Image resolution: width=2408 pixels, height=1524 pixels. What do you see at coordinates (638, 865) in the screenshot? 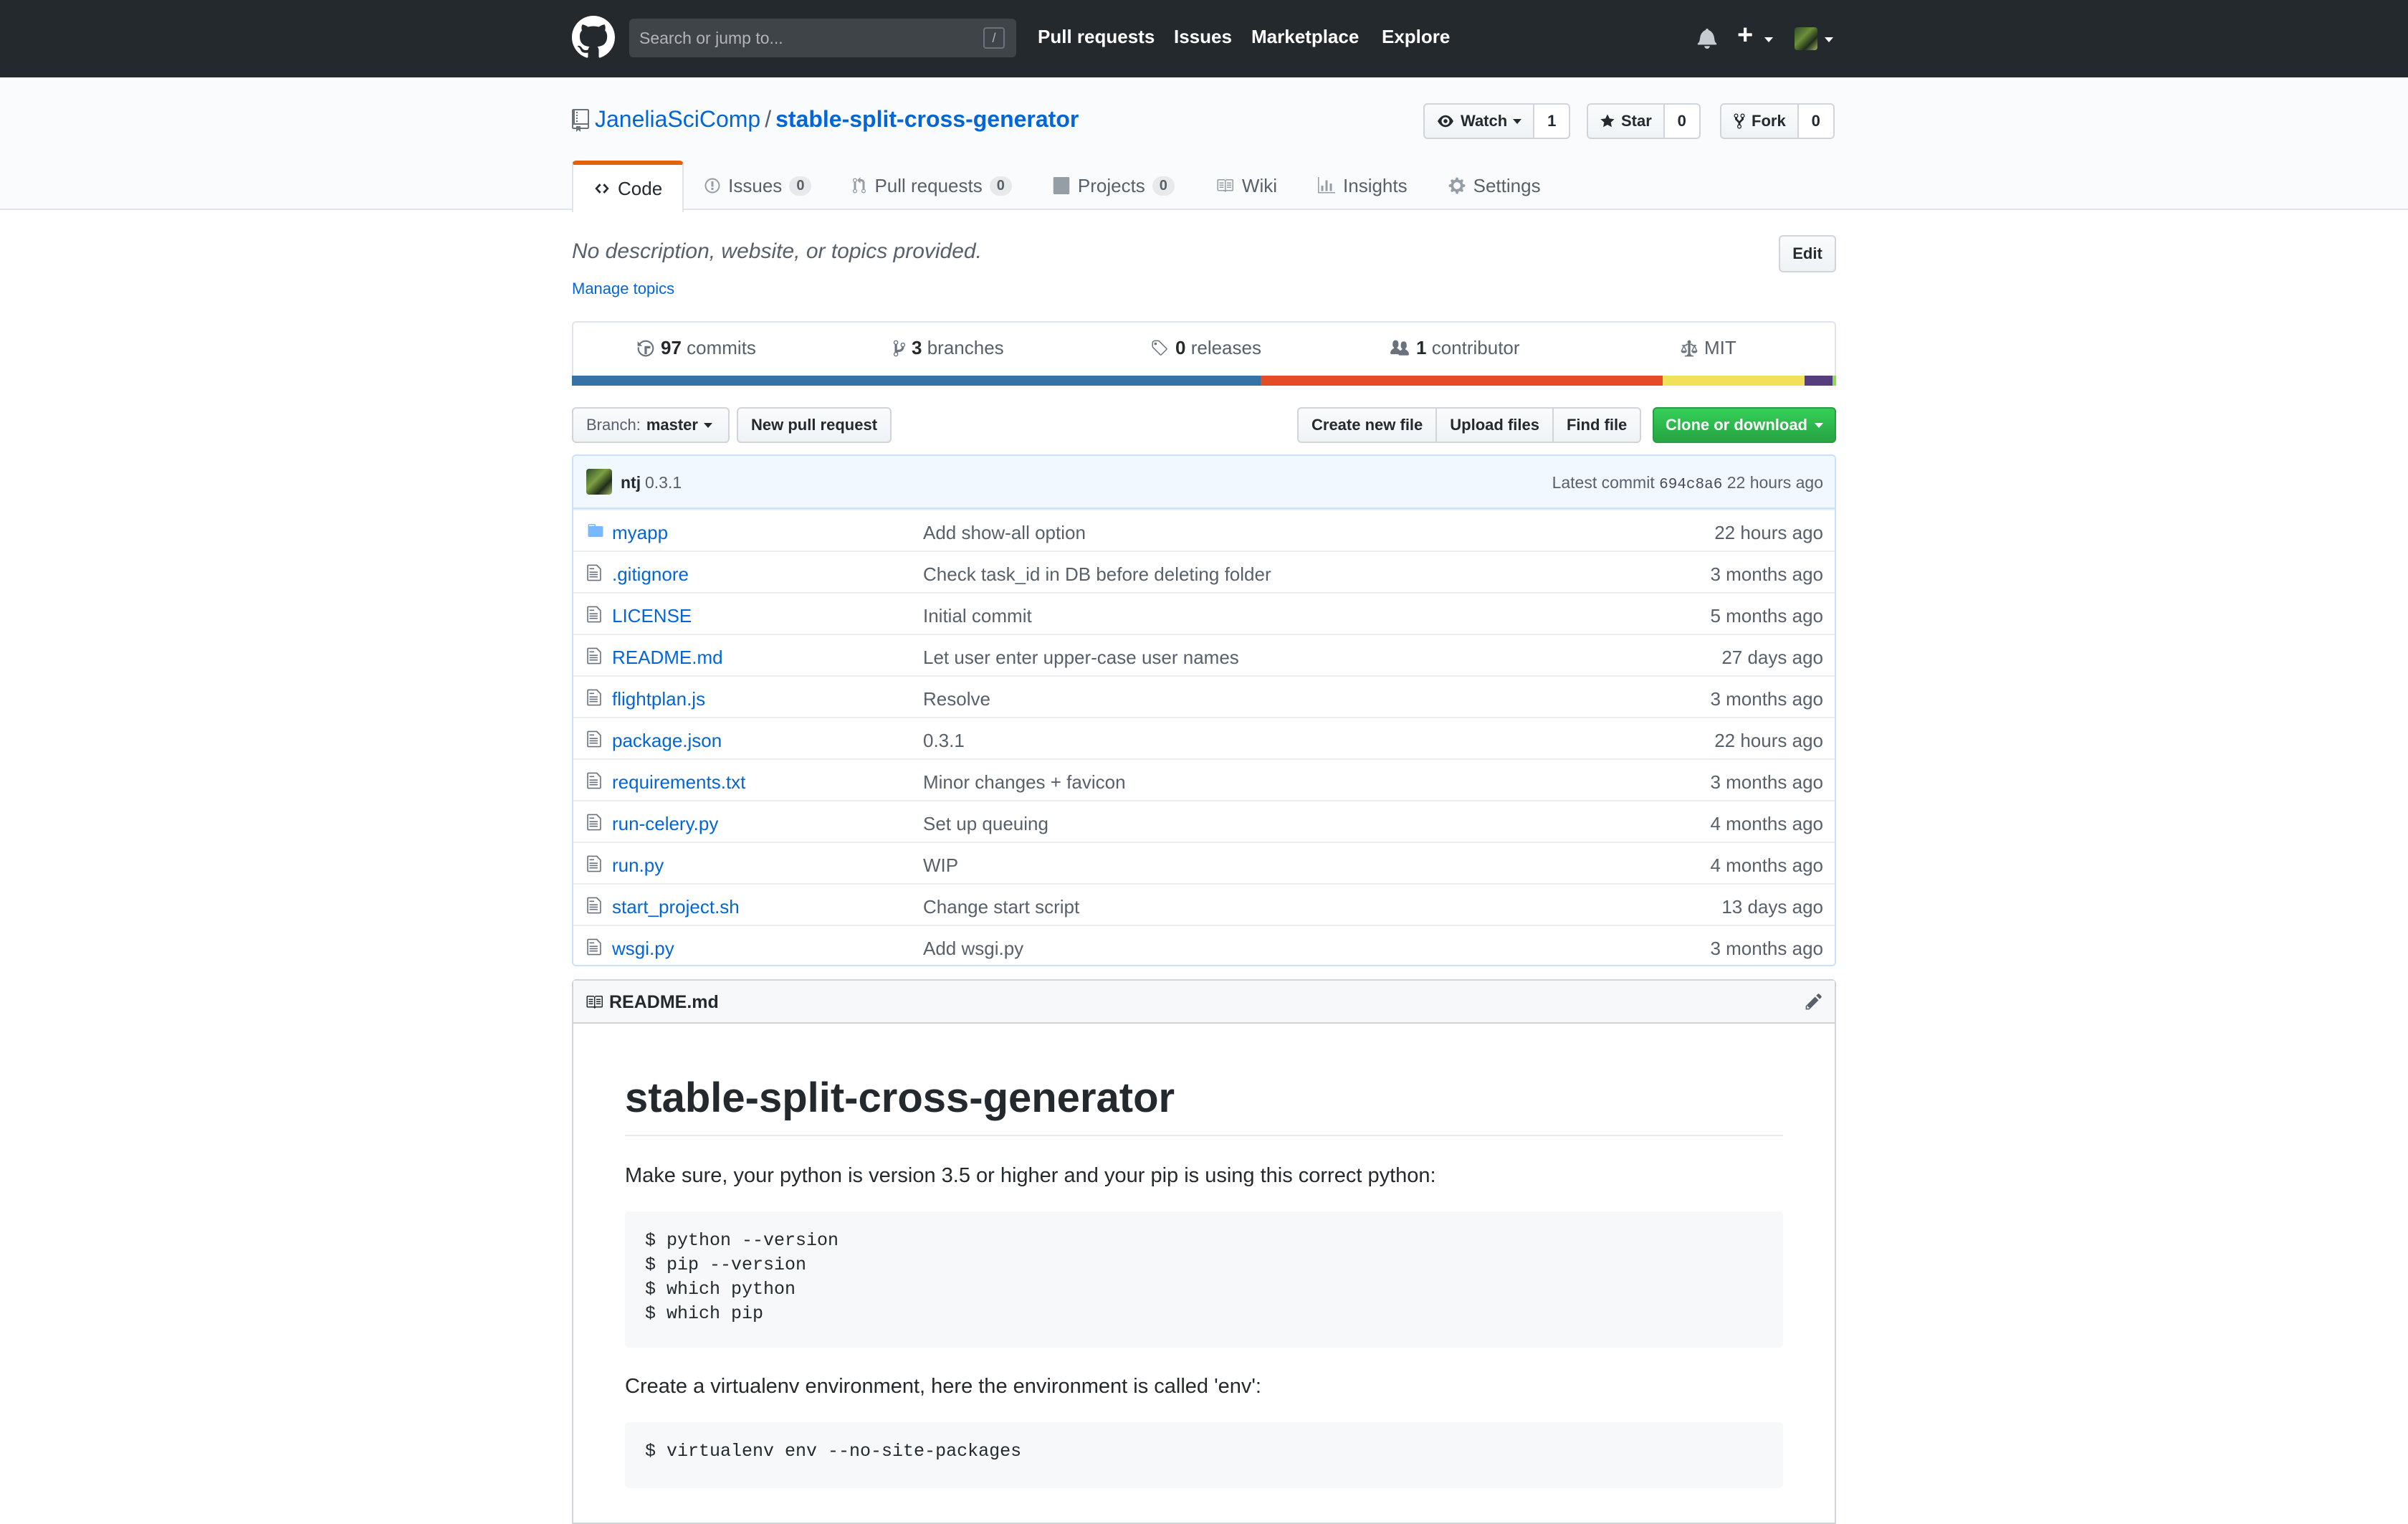
I see `file-name-link: run.py` at bounding box center [638, 865].